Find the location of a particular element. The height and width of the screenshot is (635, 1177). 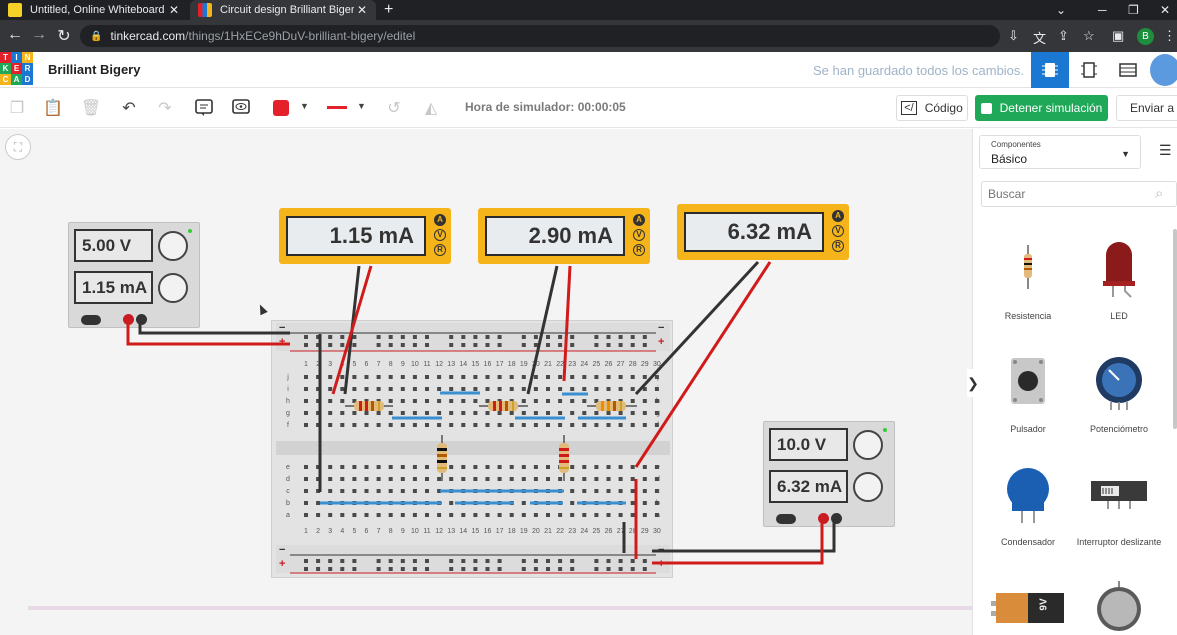

stop-simulation-button: Detener simulación is located at coordinates (1041, 108).